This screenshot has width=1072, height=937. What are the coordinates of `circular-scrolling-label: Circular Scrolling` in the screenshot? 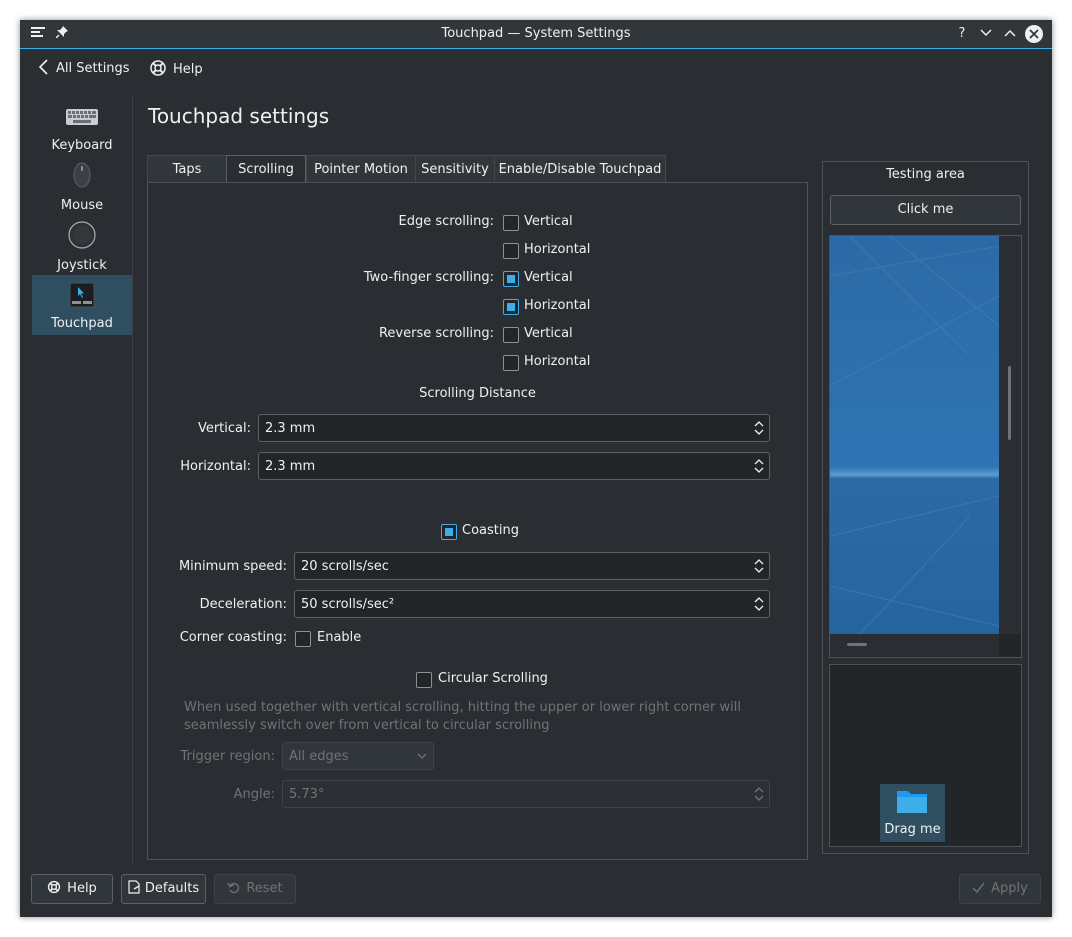 It's located at (493, 678).